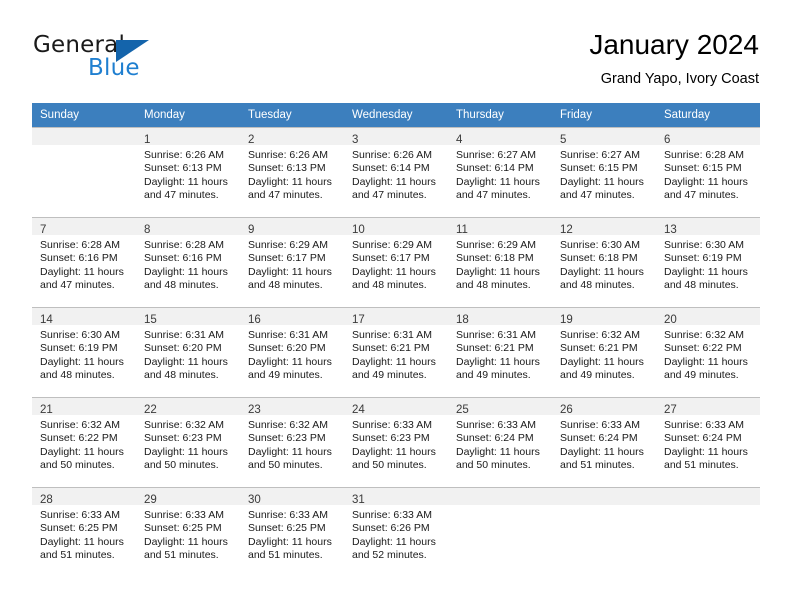  What do you see at coordinates (292, 137) in the screenshot?
I see `day-number-bar: 2` at bounding box center [292, 137].